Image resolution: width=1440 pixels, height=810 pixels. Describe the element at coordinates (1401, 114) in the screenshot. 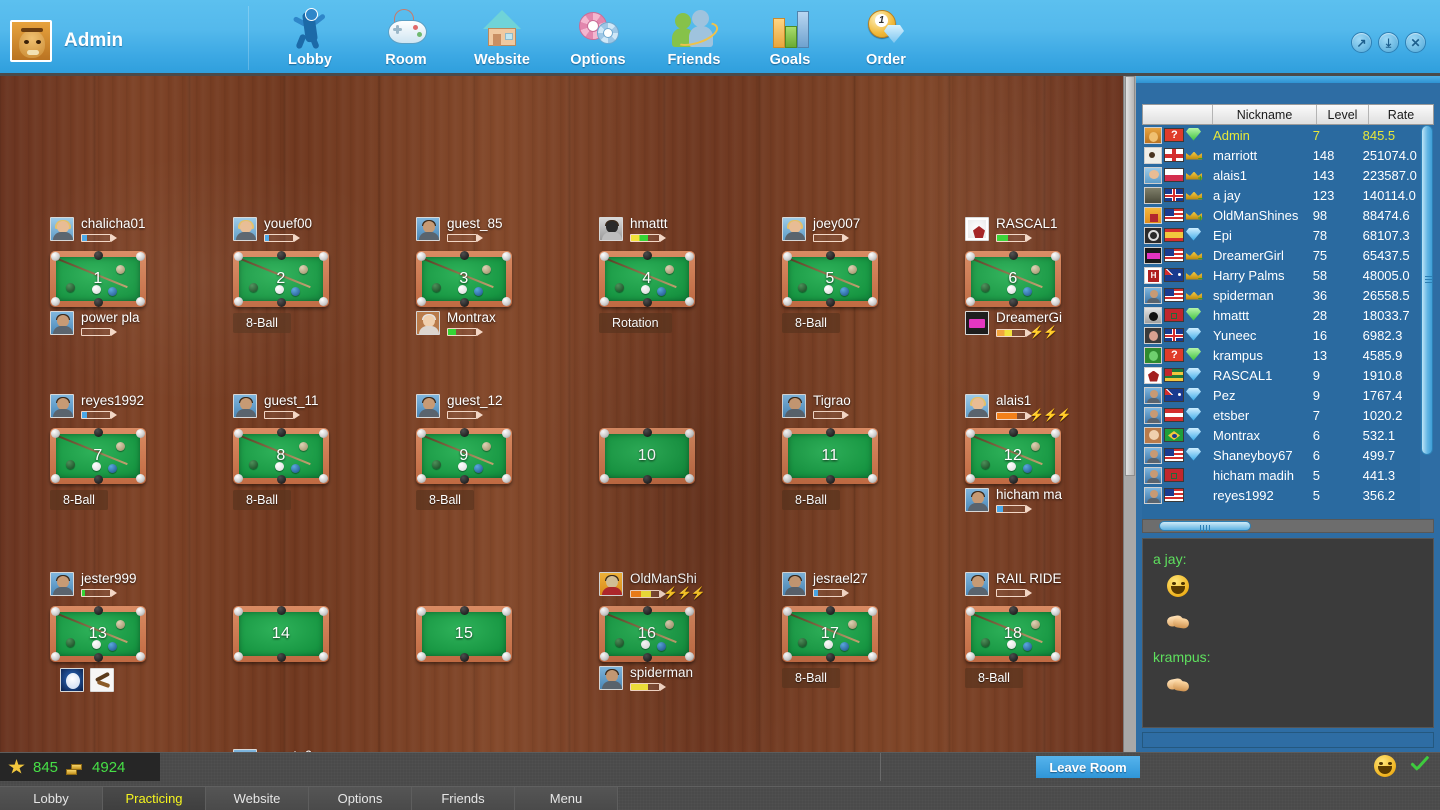

I see `column-rate: Rate` at that location.